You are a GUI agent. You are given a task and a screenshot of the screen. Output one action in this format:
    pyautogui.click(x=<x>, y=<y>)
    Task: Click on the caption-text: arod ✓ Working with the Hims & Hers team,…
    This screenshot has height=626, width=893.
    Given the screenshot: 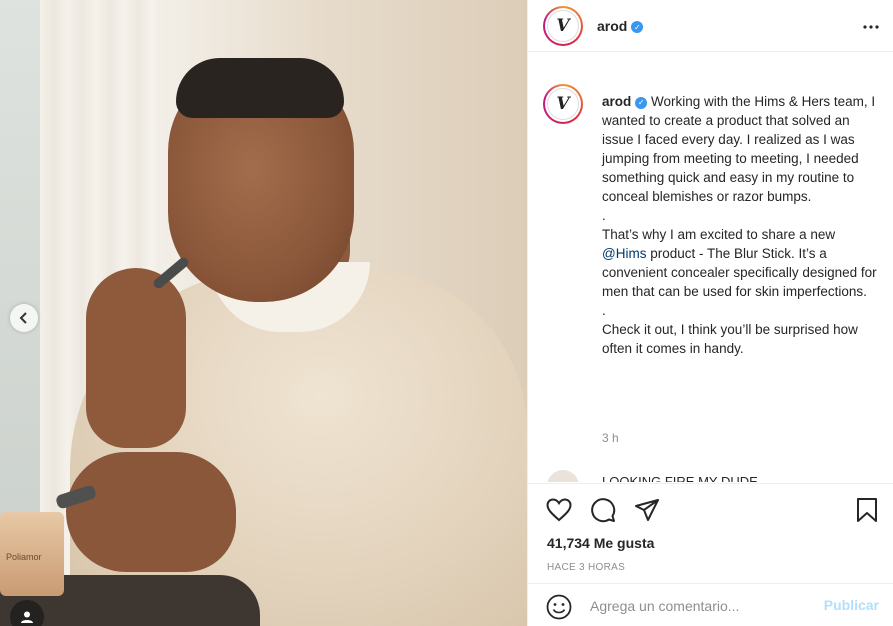 What is the action you would take?
    pyautogui.click(x=742, y=225)
    